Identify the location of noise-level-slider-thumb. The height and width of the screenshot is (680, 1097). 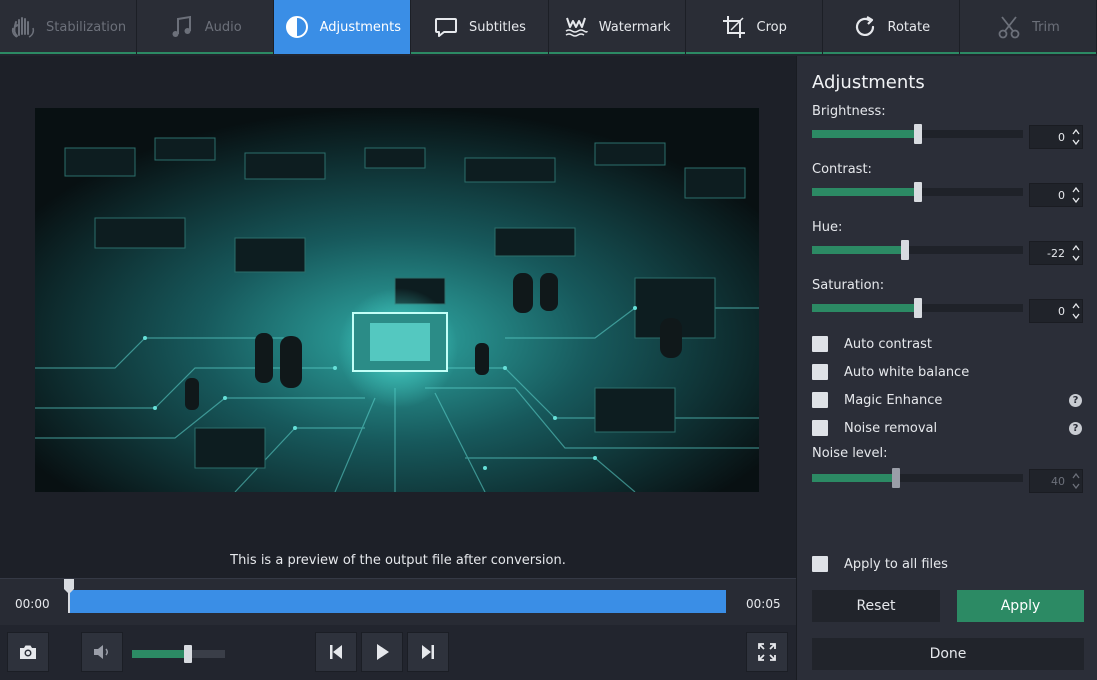
(896, 478).